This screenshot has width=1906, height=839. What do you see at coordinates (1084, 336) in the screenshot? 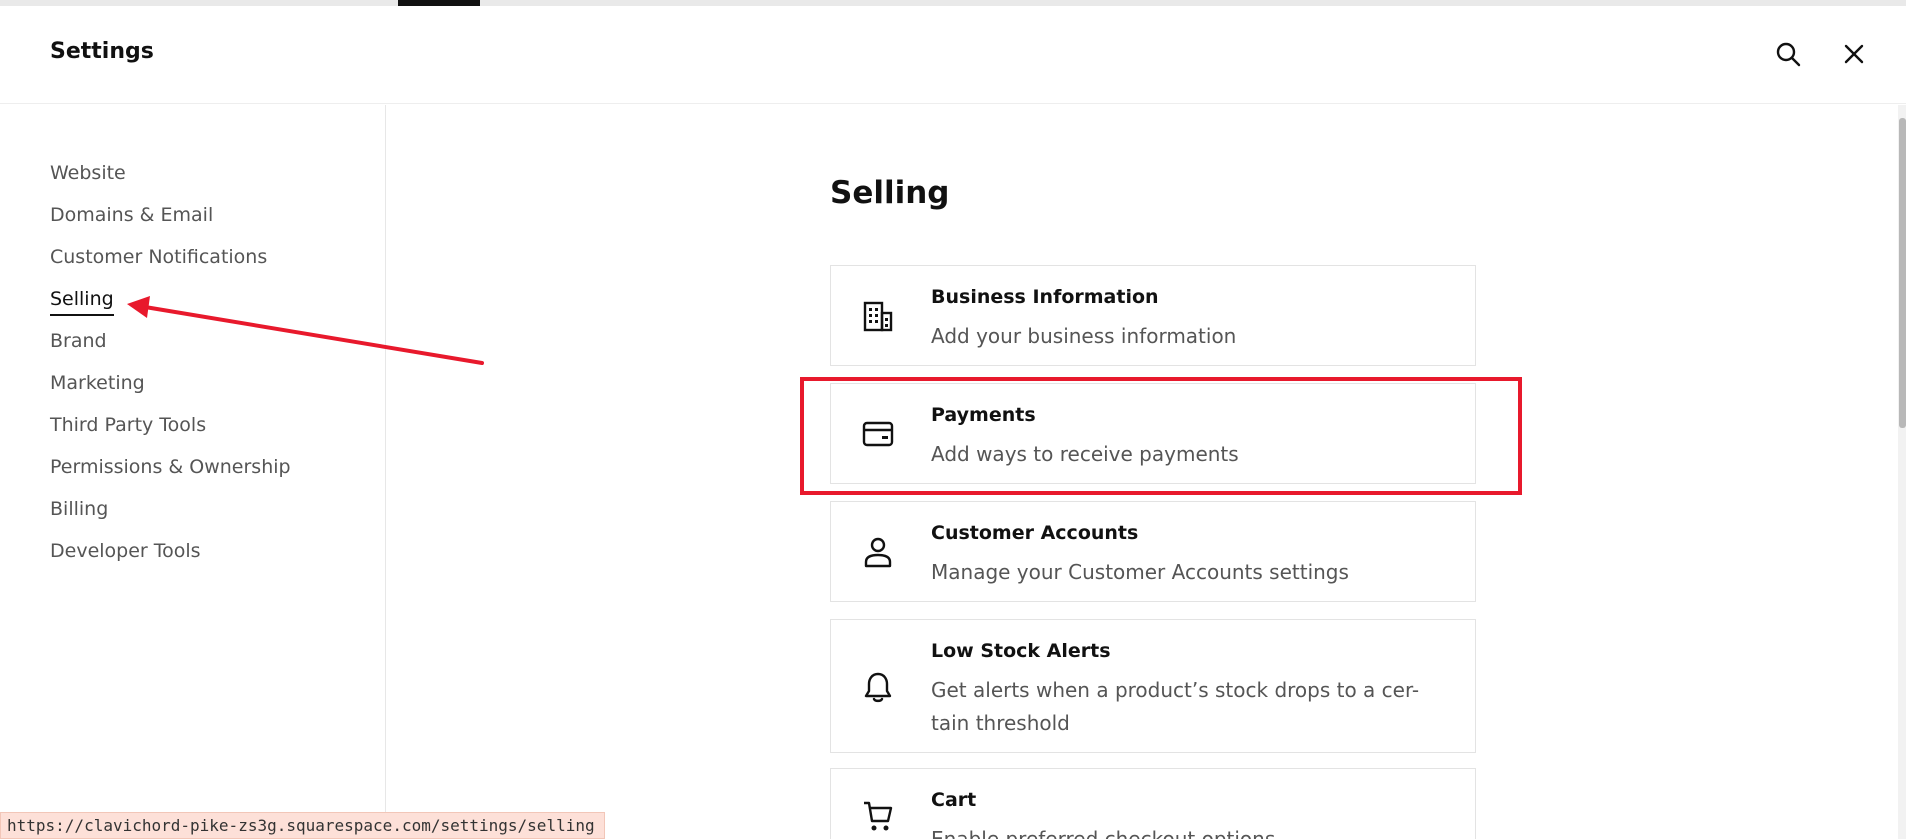
I see `card-description: Add your business information` at bounding box center [1084, 336].